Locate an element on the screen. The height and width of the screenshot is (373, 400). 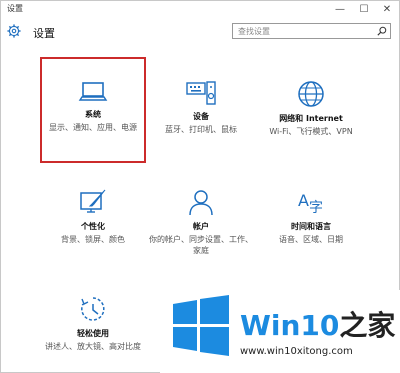
tile-system: 系统 显示、通知、应用、电源 is located at coordinates (93, 106).